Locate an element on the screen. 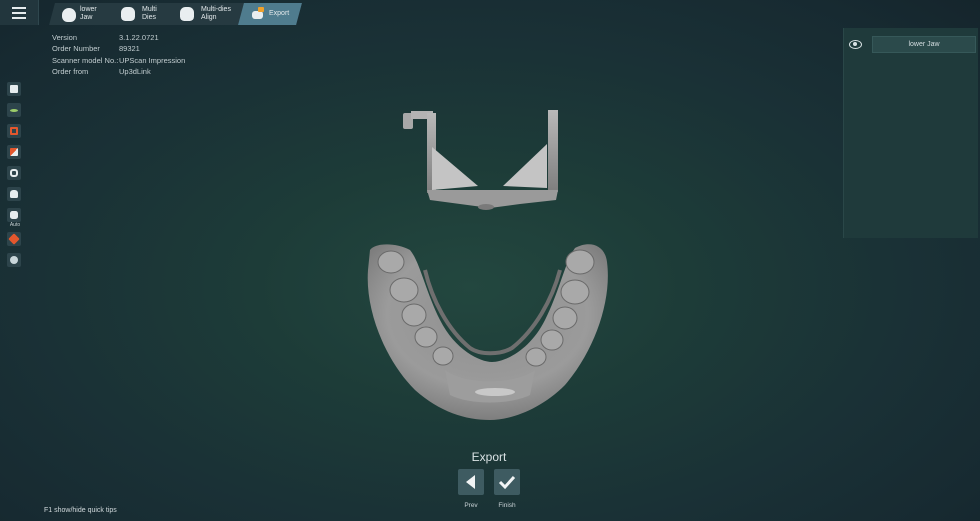 This screenshot has height=521, width=980. layer-row: lower Jaw is located at coordinates (912, 44).